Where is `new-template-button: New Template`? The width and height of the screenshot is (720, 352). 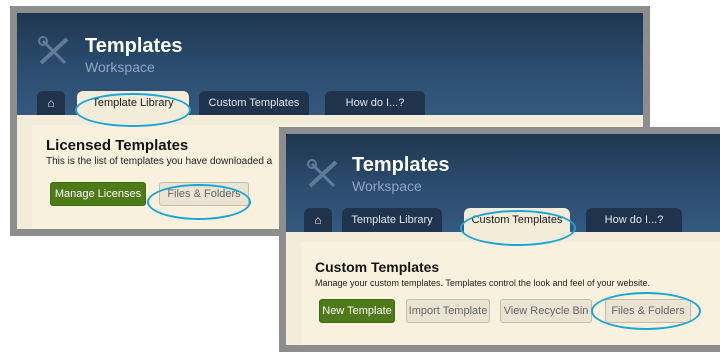
new-template-button: New Template is located at coordinates (357, 311).